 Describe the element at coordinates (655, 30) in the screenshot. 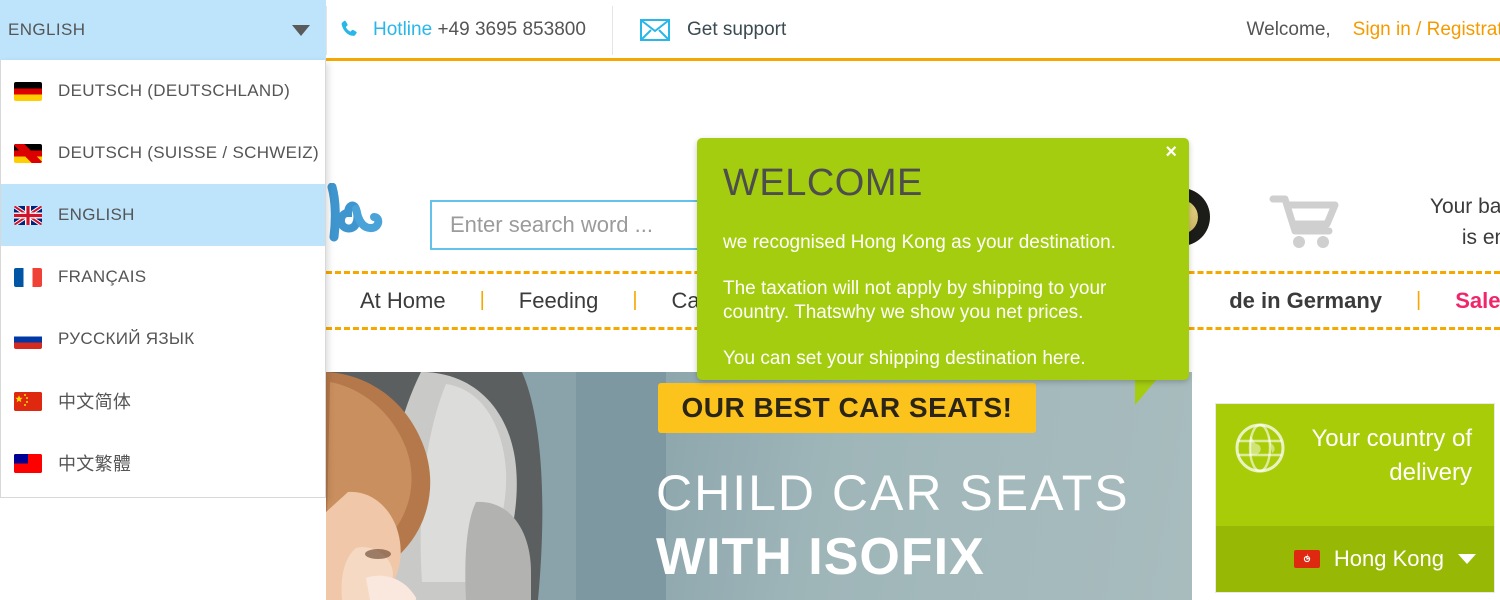

I see `envelope-icon` at that location.